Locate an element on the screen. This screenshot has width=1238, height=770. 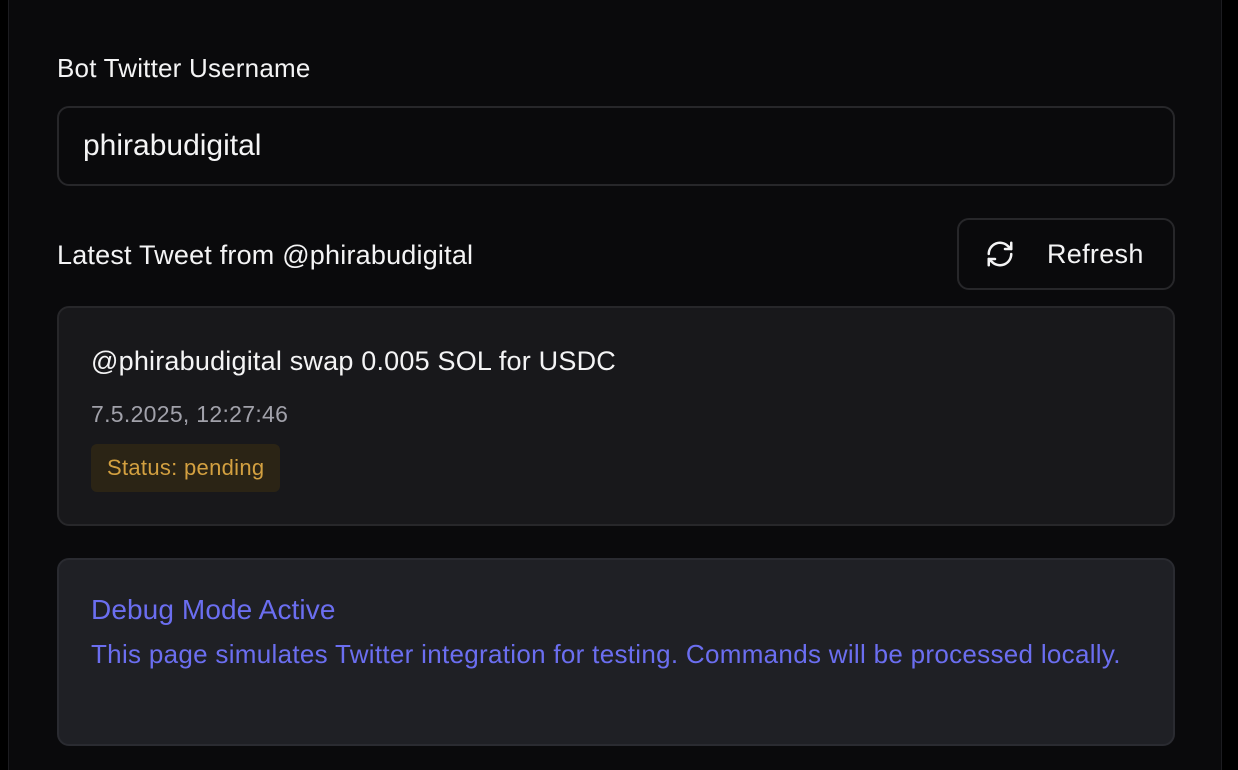
tweet-text: @phirabudigital swap 0.005 SOL for USDC is located at coordinates (353, 361).